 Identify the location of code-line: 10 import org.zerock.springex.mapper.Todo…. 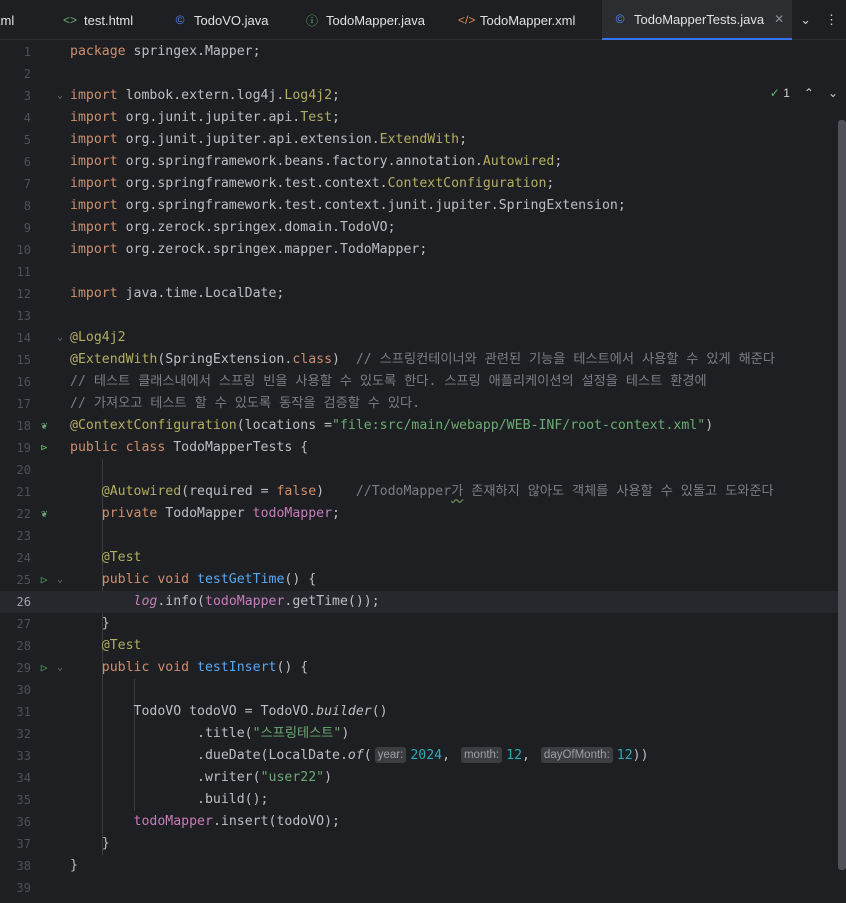
(423, 250).